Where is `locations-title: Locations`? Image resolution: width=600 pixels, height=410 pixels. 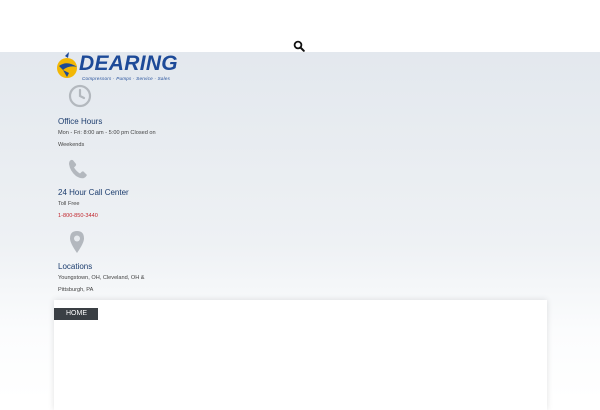
locations-title: Locations is located at coordinates (75, 266).